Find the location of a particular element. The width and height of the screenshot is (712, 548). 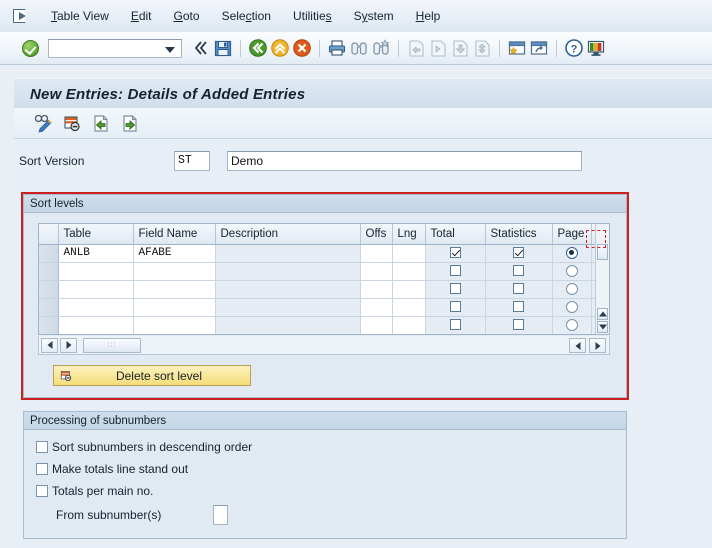

table-row-pager is located at coordinates (586, 345).